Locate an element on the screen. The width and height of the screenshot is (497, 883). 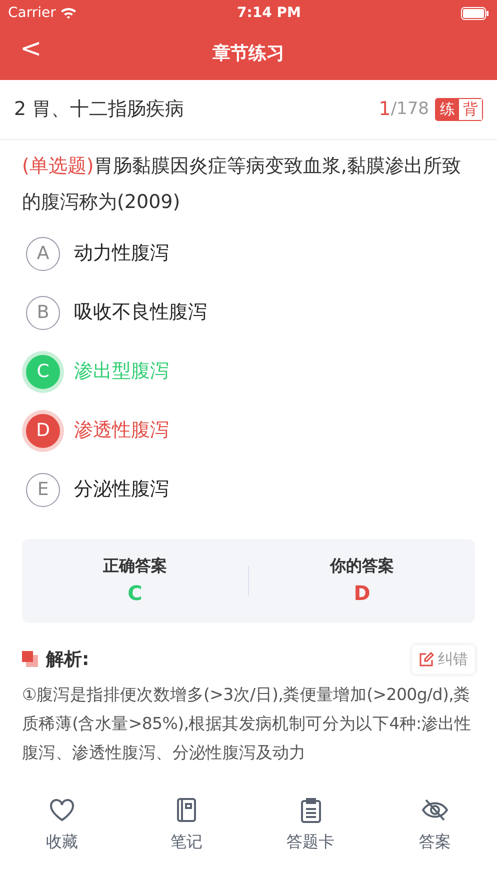
edit-icon is located at coordinates (426, 659).